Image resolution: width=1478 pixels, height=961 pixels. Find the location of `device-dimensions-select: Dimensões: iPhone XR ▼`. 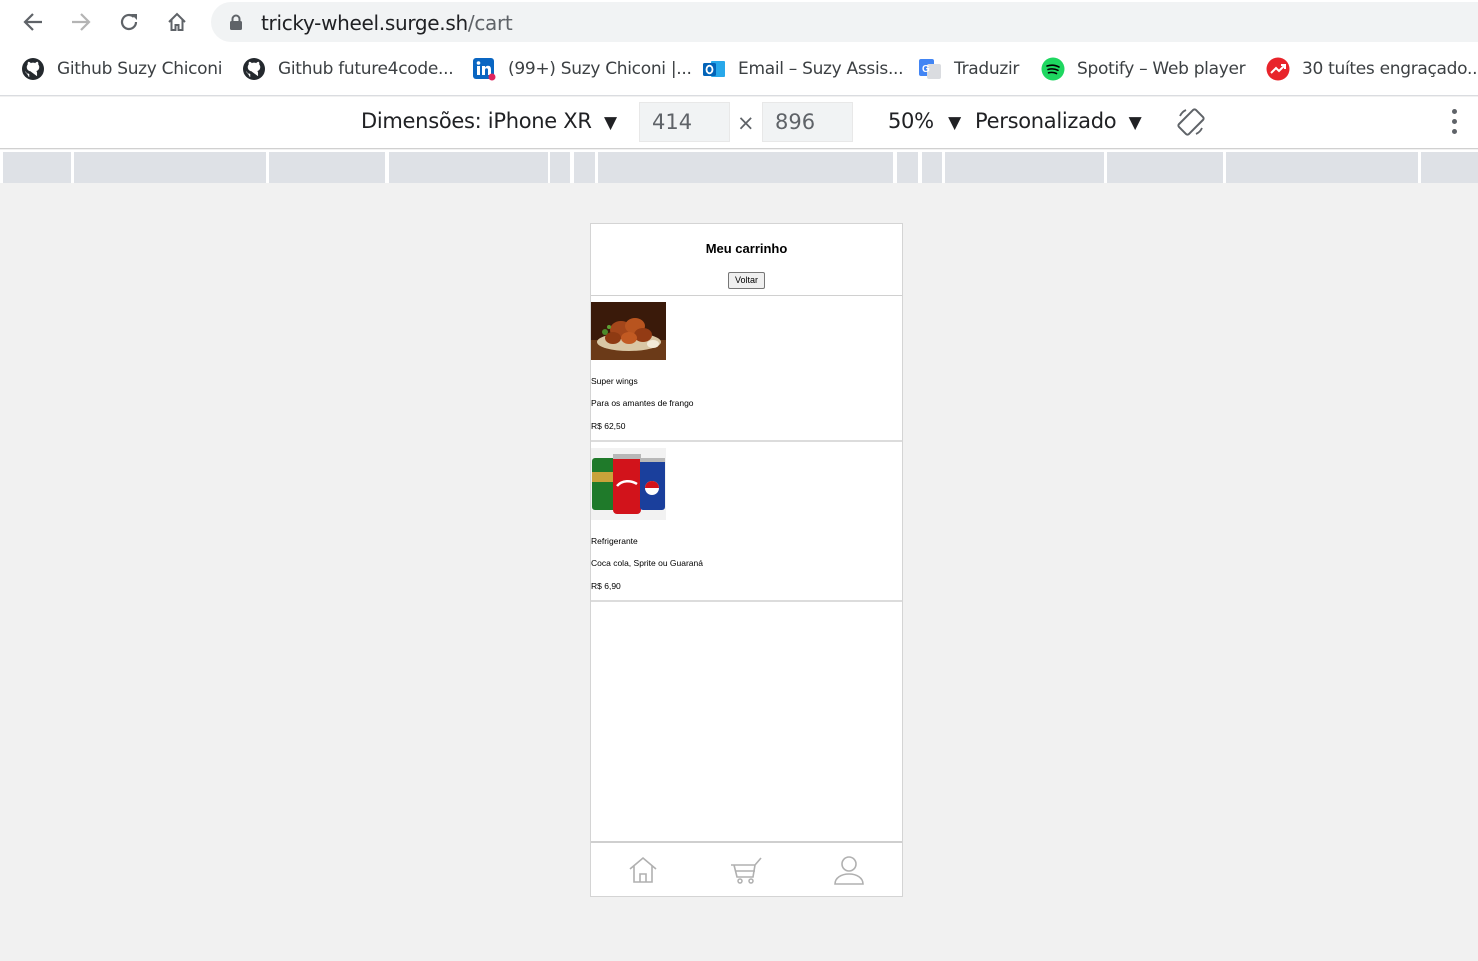

device-dimensions-select: Dimensões: iPhone XR ▼ is located at coordinates (489, 121).